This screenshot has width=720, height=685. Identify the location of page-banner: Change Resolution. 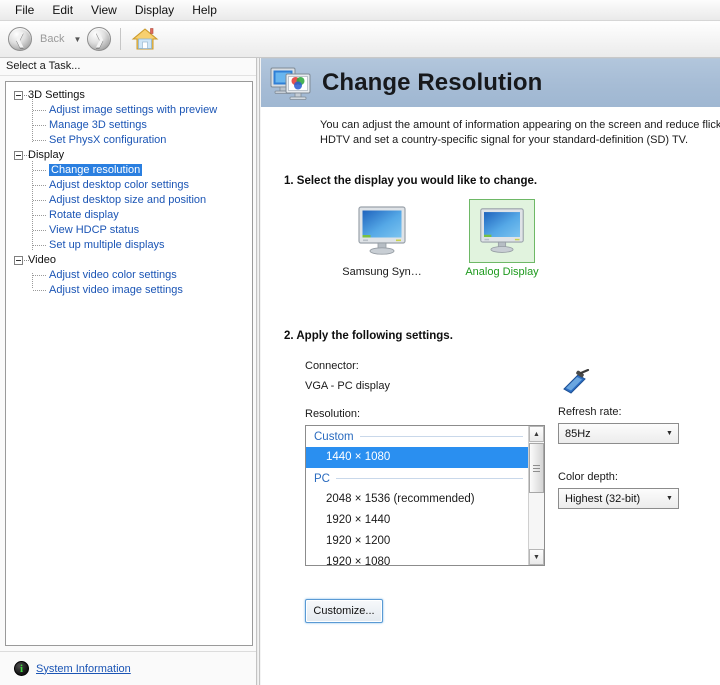
(490, 83).